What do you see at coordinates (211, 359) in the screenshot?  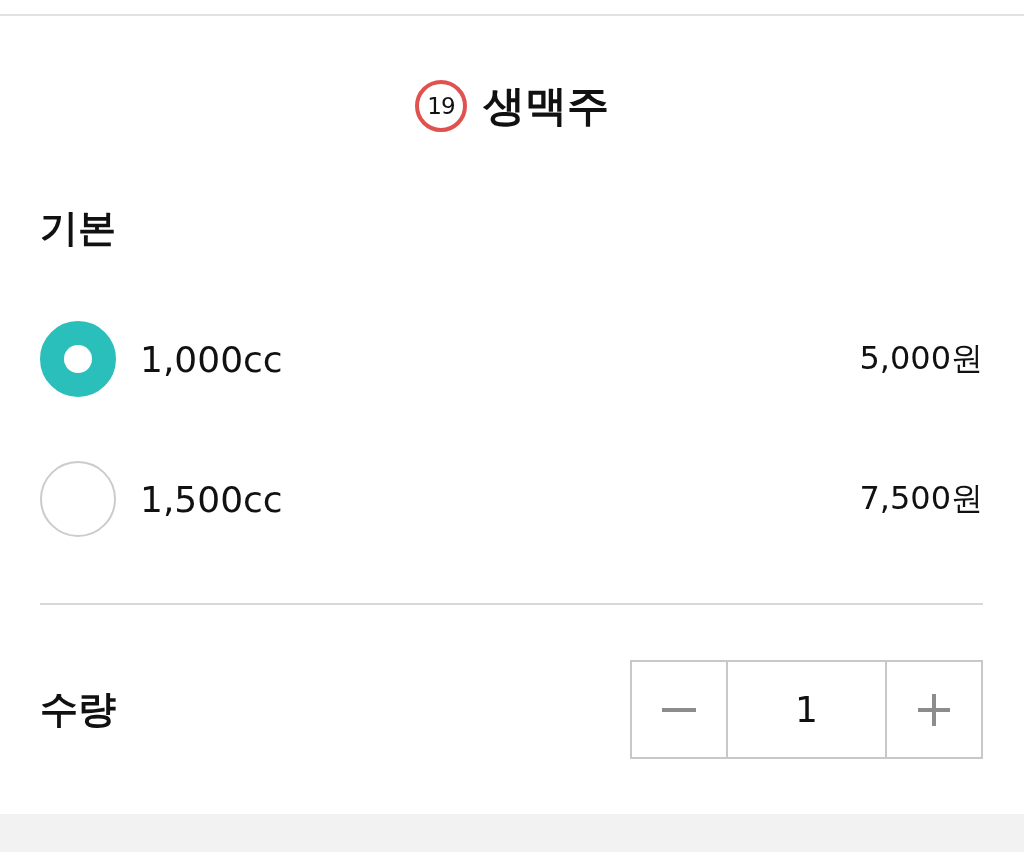 I see `option-label: 1,000cc` at bounding box center [211, 359].